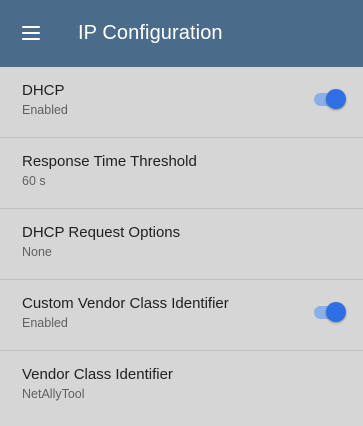  What do you see at coordinates (150, 33) in the screenshot?
I see `page-title: IP Configuration` at bounding box center [150, 33].